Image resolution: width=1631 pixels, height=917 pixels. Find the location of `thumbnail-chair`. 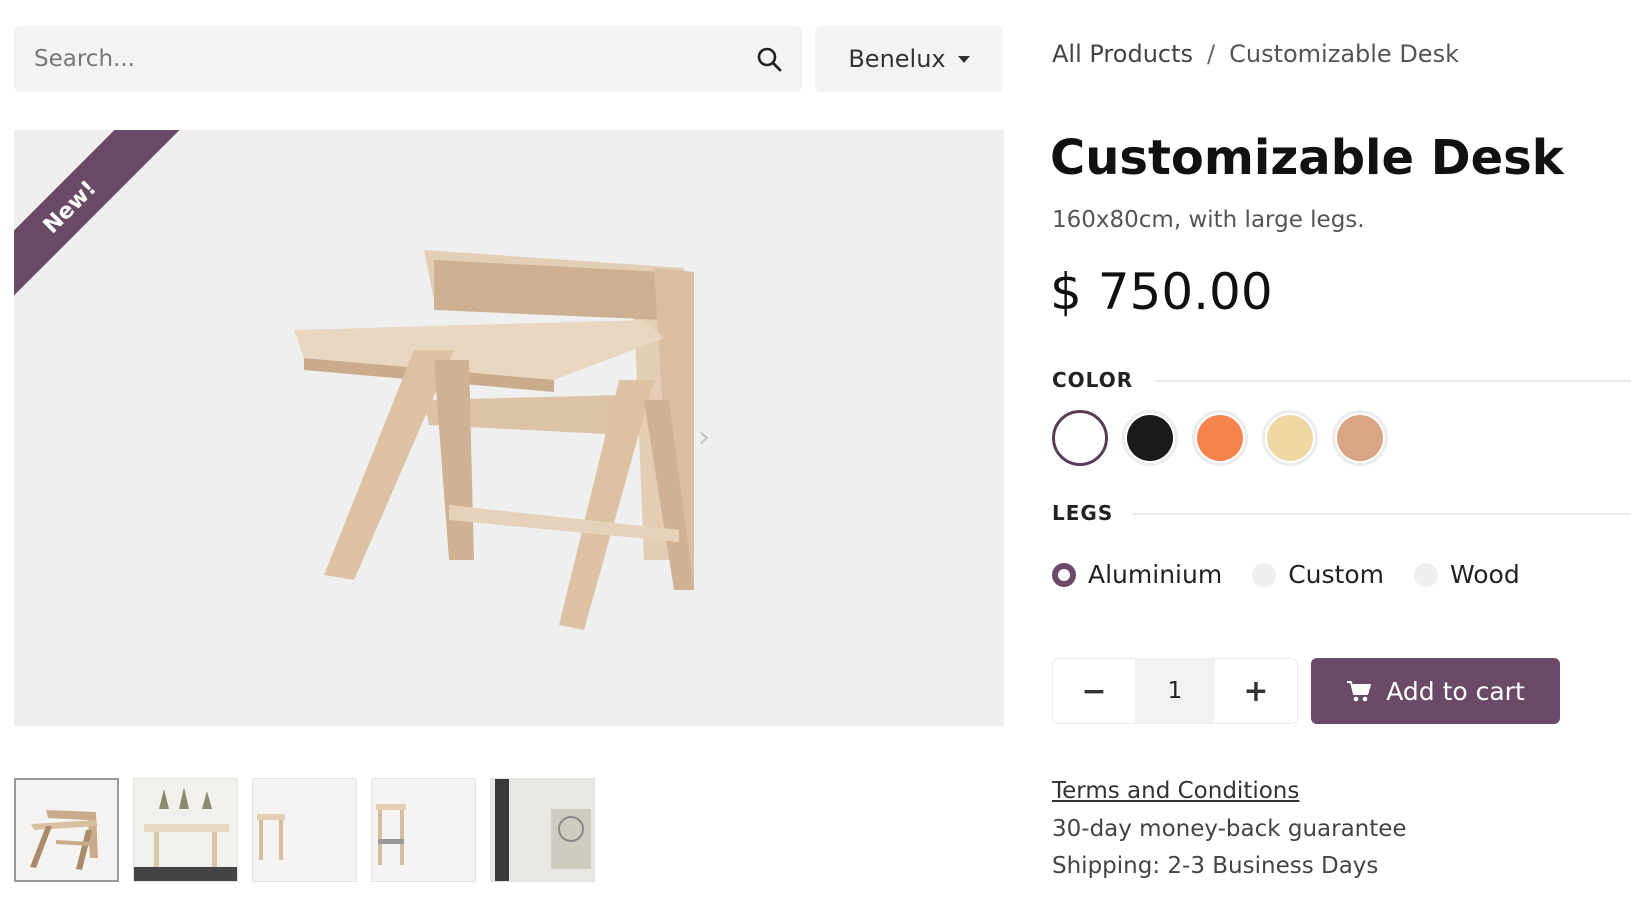

thumbnail-chair is located at coordinates (304, 830).